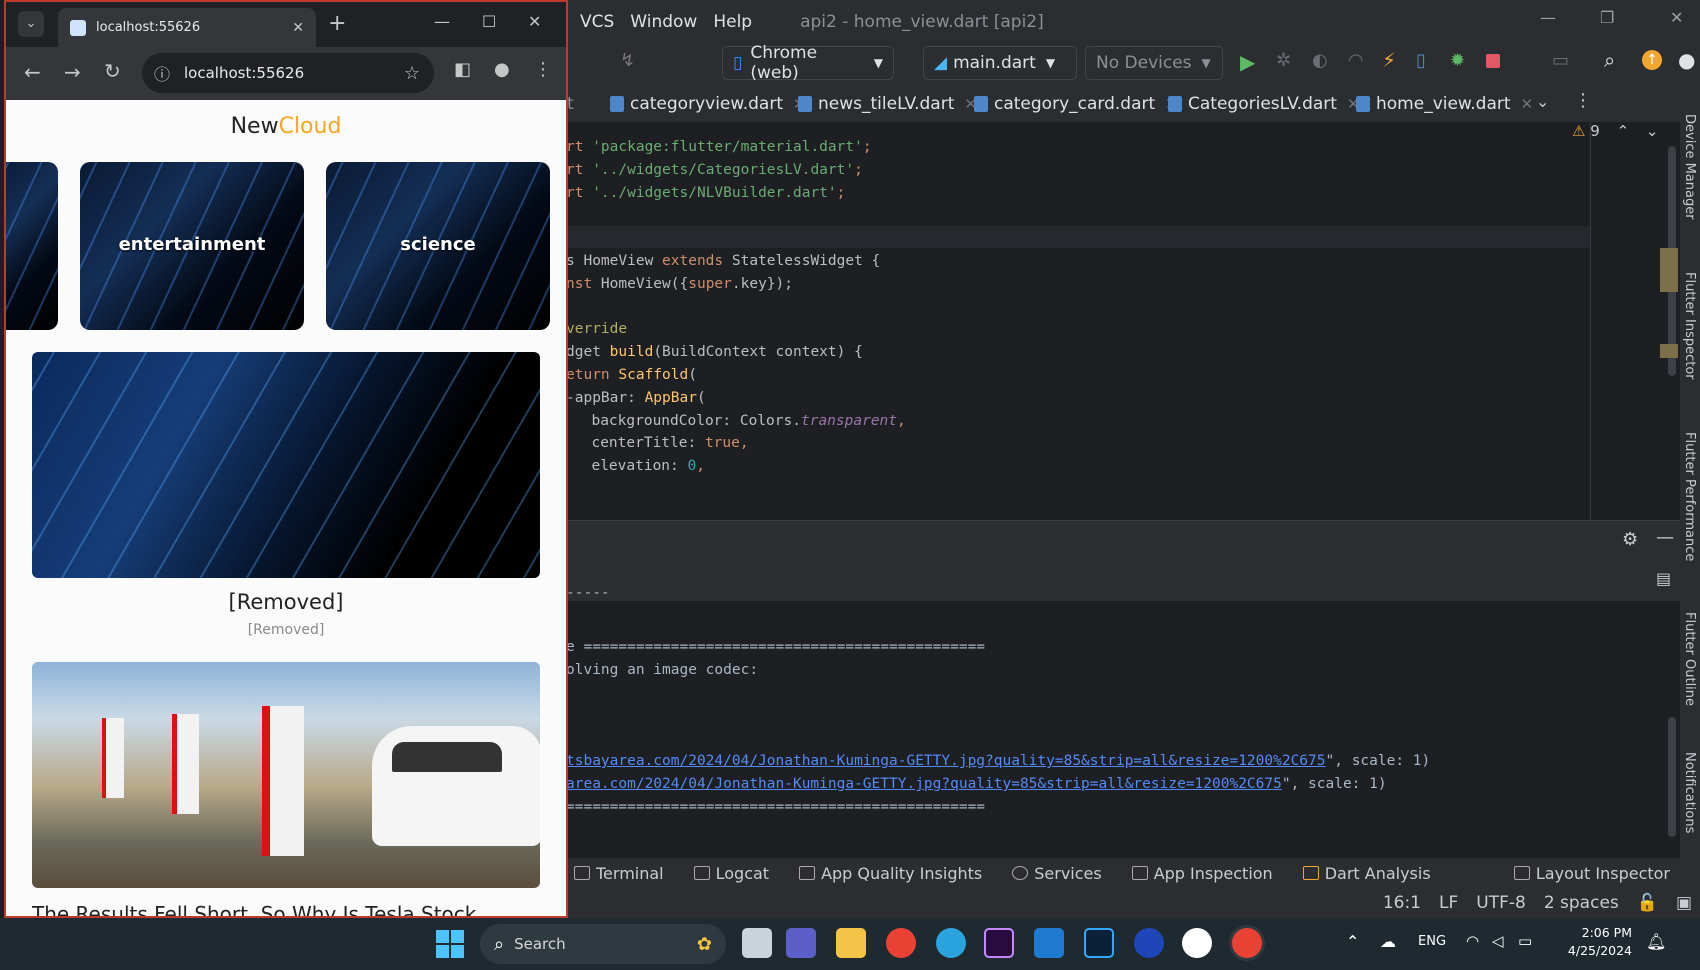 The height and width of the screenshot is (970, 1700). What do you see at coordinates (1689, 167) in the screenshot?
I see `device-manager-tab: Device Manager` at bounding box center [1689, 167].